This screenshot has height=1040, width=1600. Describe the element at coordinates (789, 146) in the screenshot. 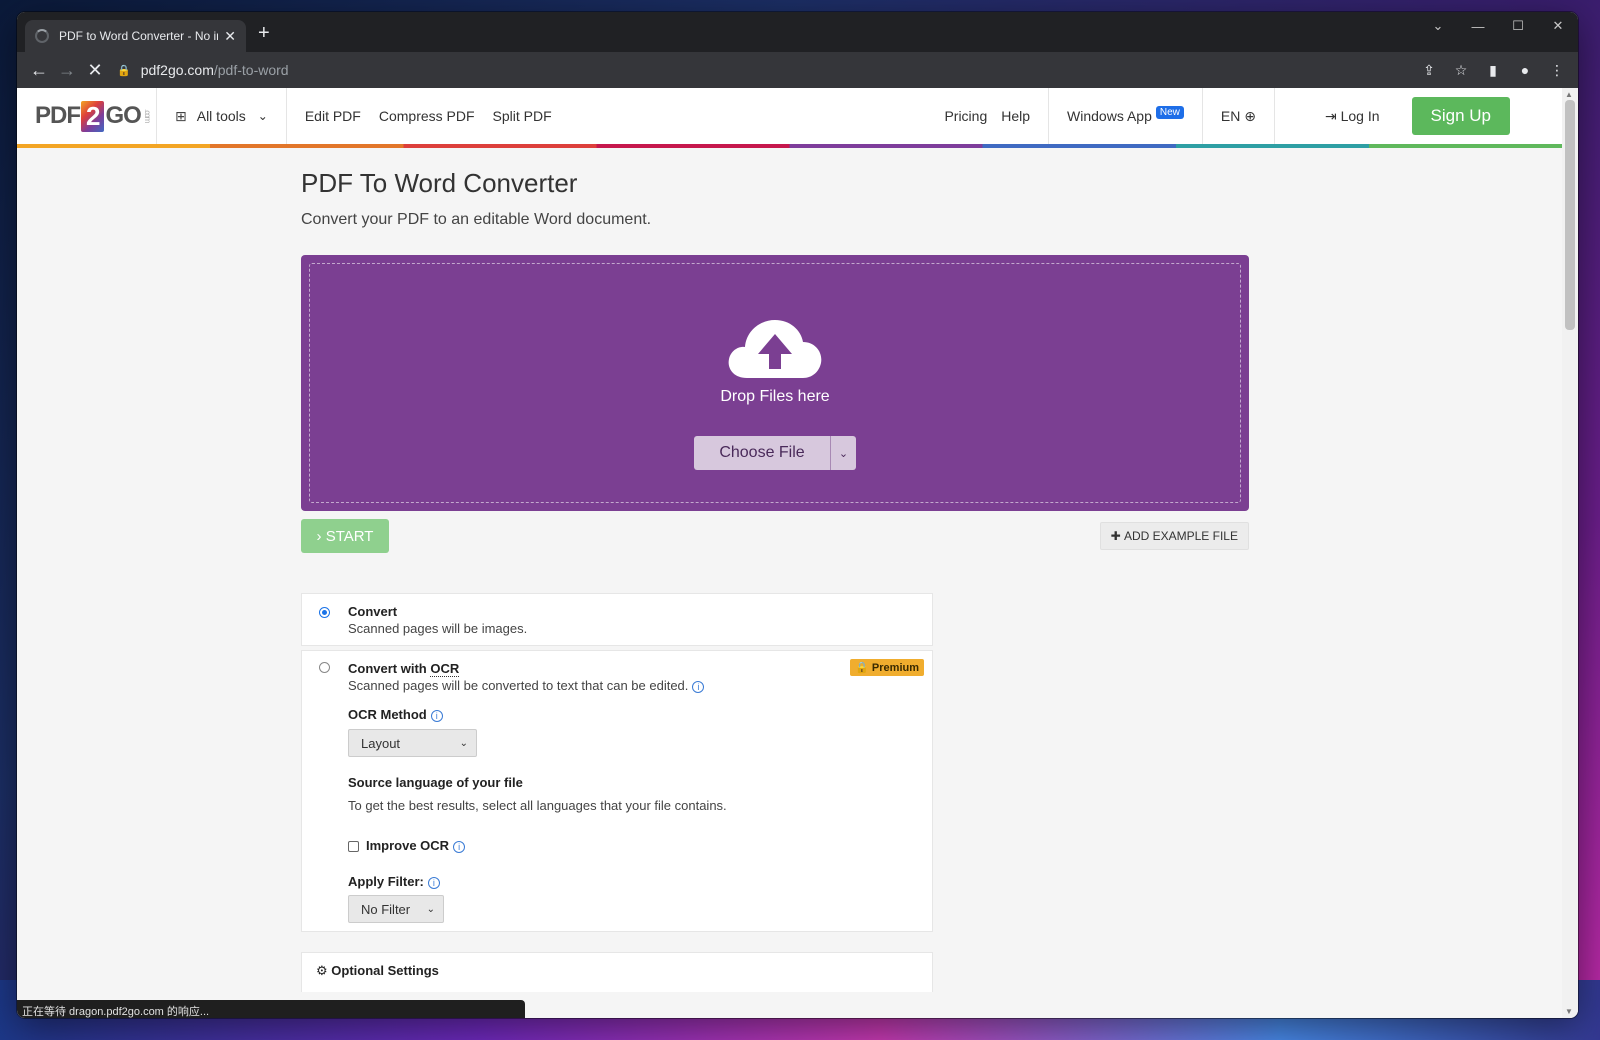

I see `rainbow-divider` at that location.